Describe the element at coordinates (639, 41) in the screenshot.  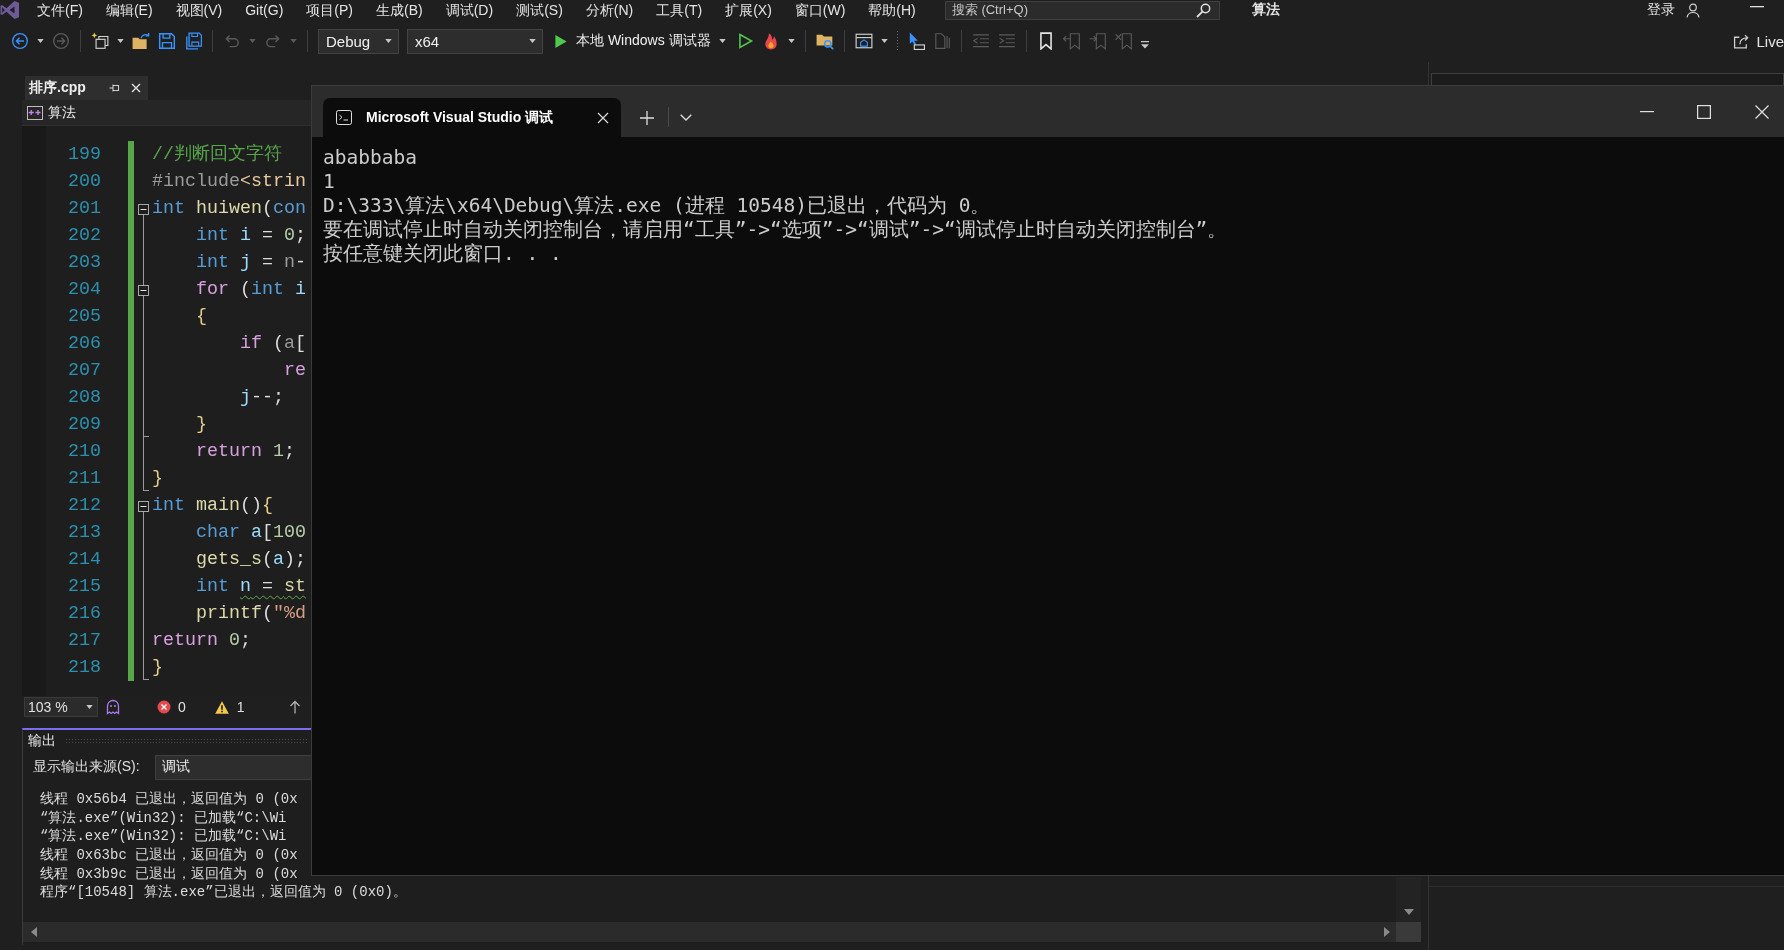
I see `run-button: 本地 Windows 调试器` at that location.